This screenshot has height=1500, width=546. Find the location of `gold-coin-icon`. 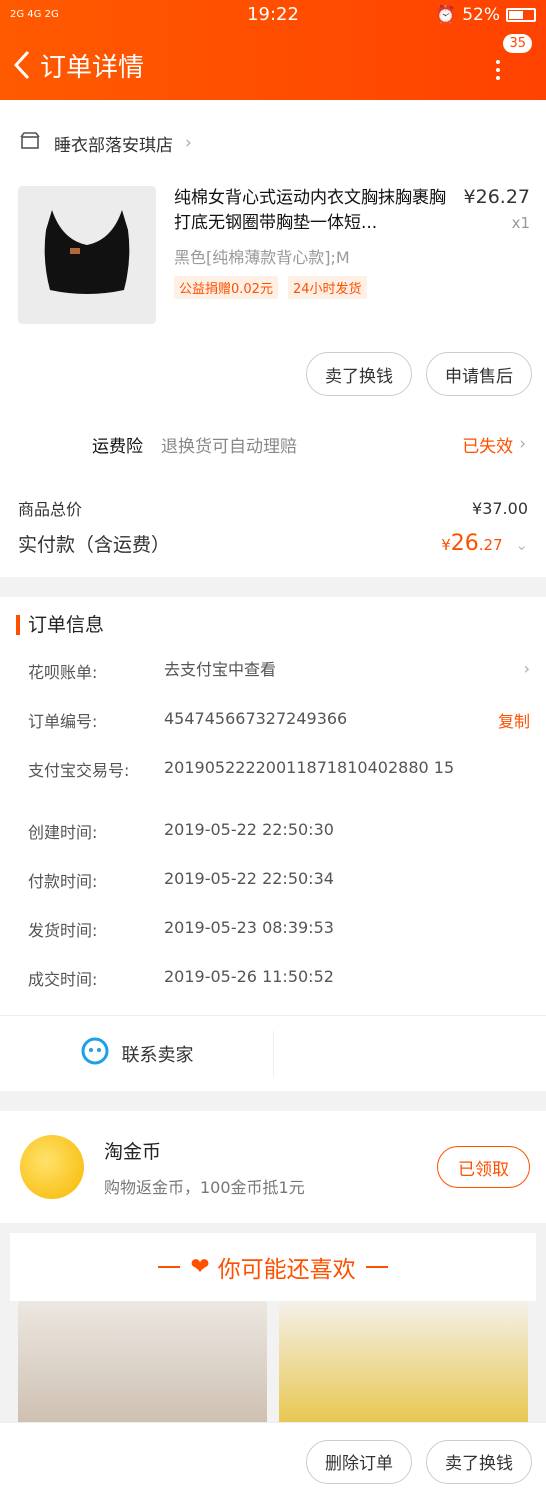

gold-coin-icon is located at coordinates (52, 1167).